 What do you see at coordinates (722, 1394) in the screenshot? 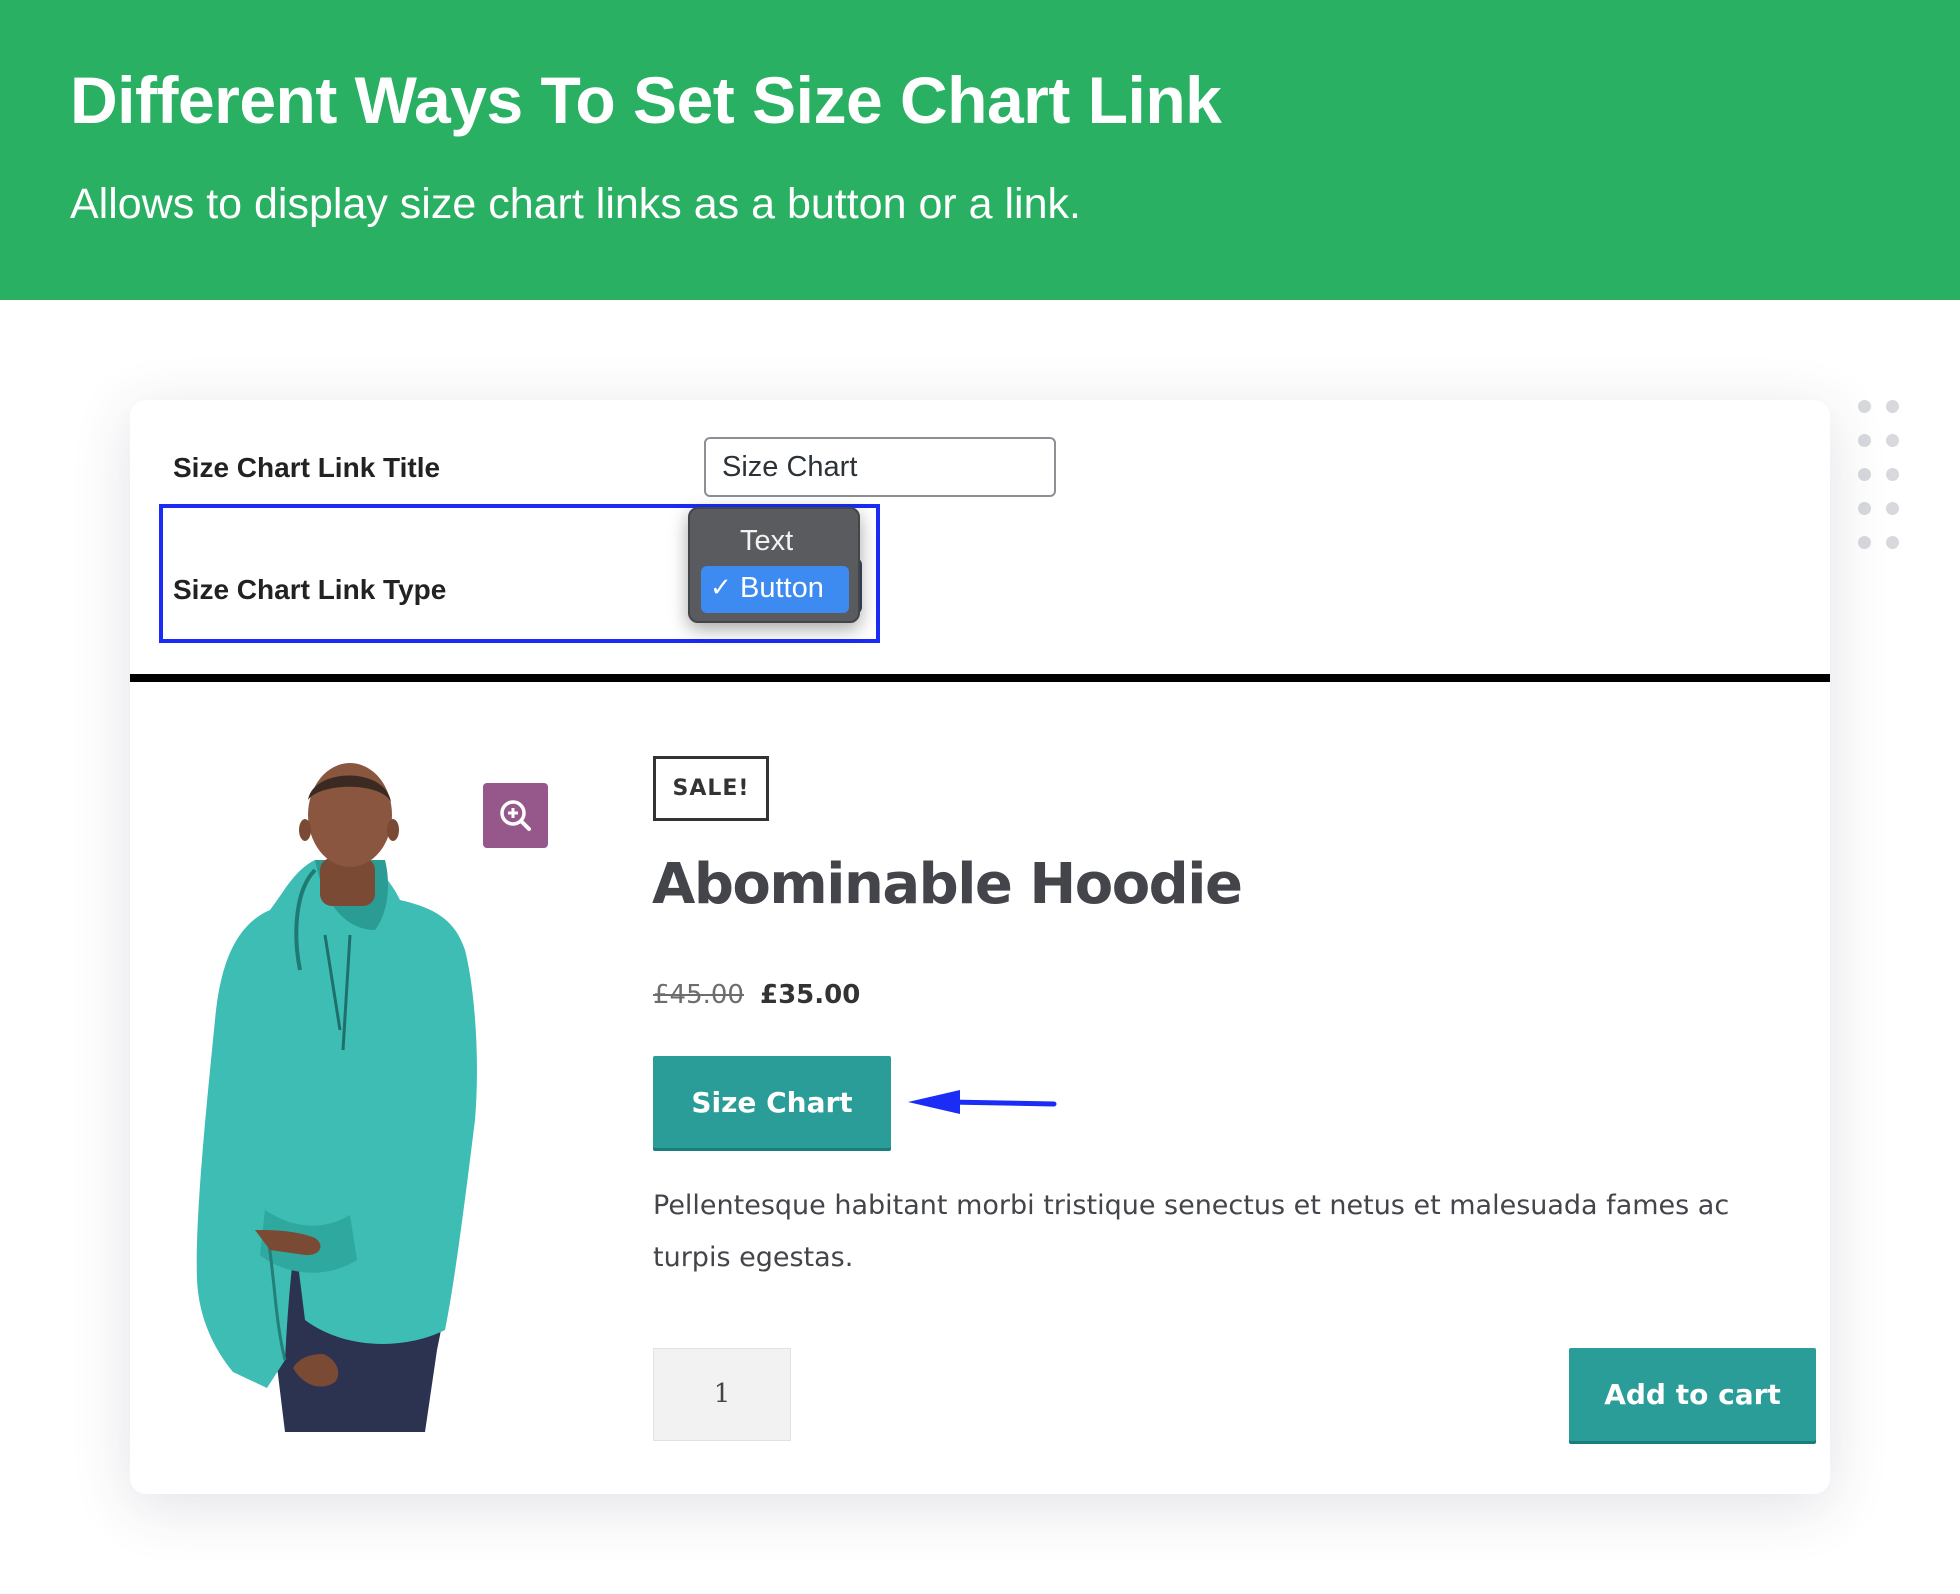
I see `quantity-input: 1` at bounding box center [722, 1394].